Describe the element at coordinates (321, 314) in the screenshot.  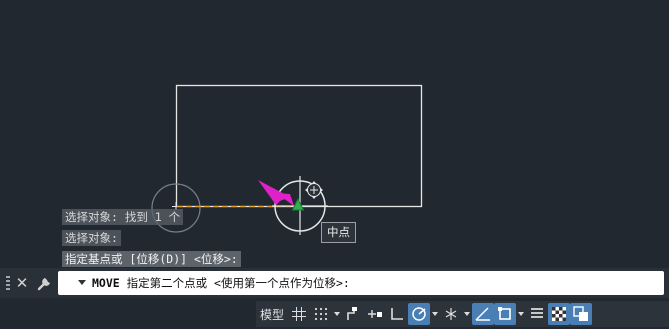
I see `snap-mode-icon` at that location.